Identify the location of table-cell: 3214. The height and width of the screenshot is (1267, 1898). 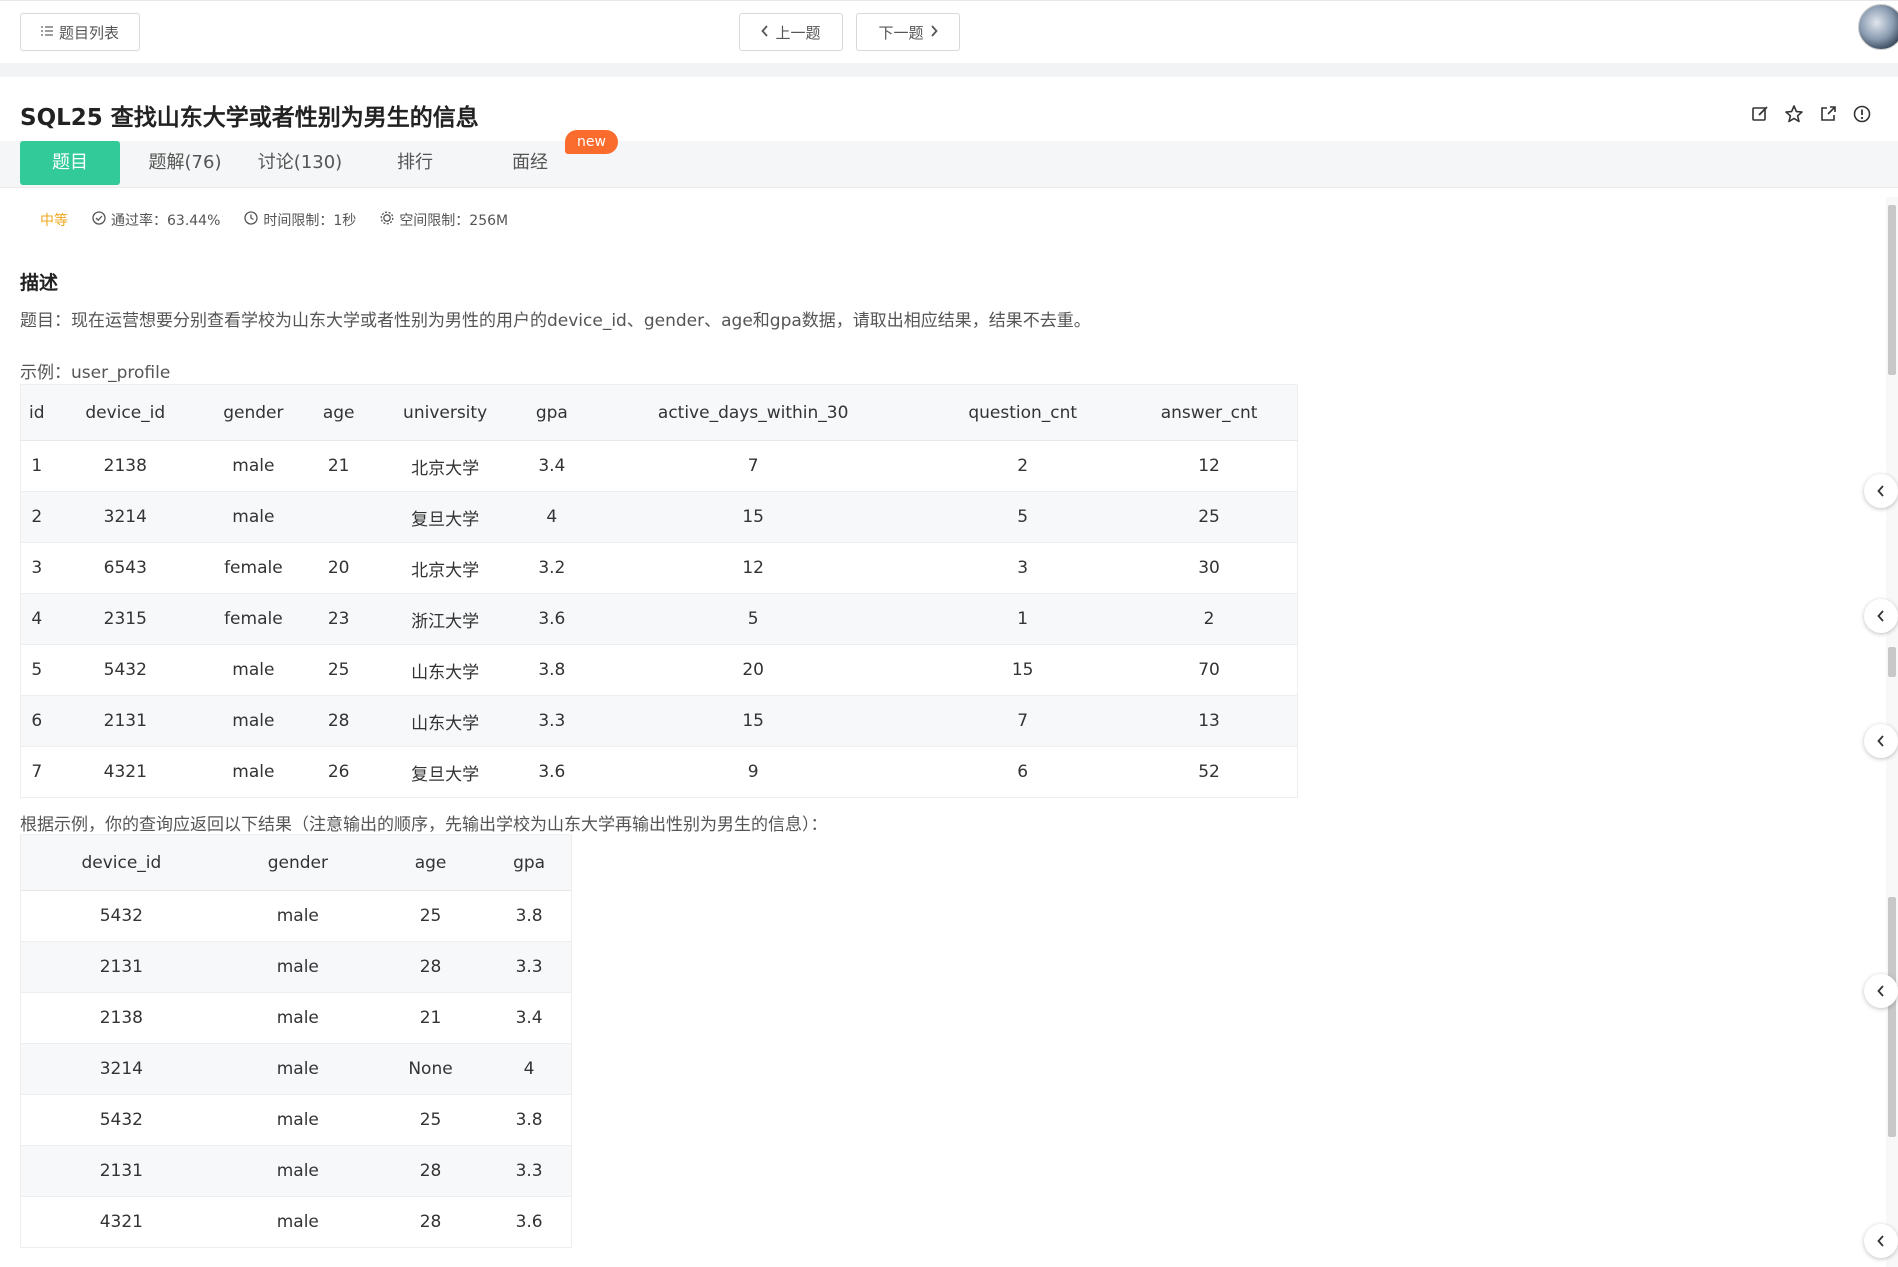
(121, 1069).